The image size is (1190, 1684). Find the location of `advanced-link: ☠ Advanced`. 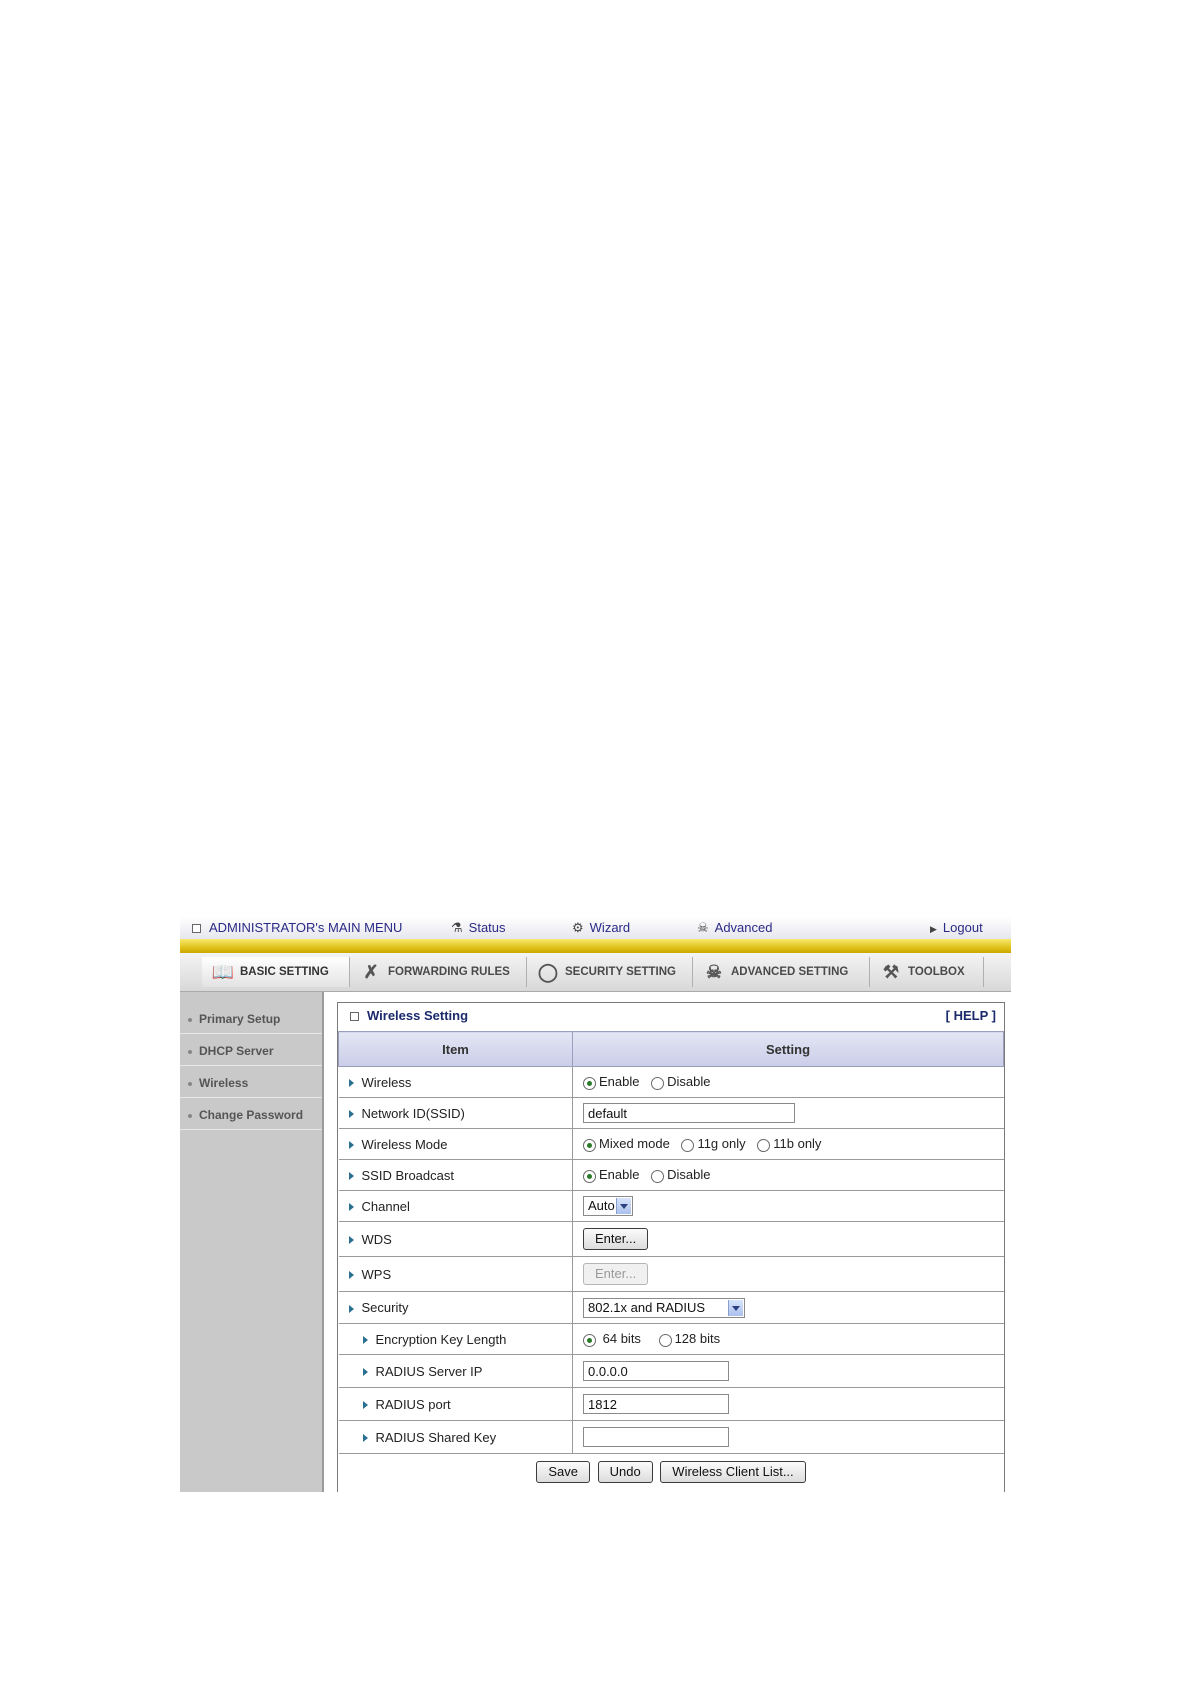

advanced-link: ☠ Advanced is located at coordinates (734, 928).